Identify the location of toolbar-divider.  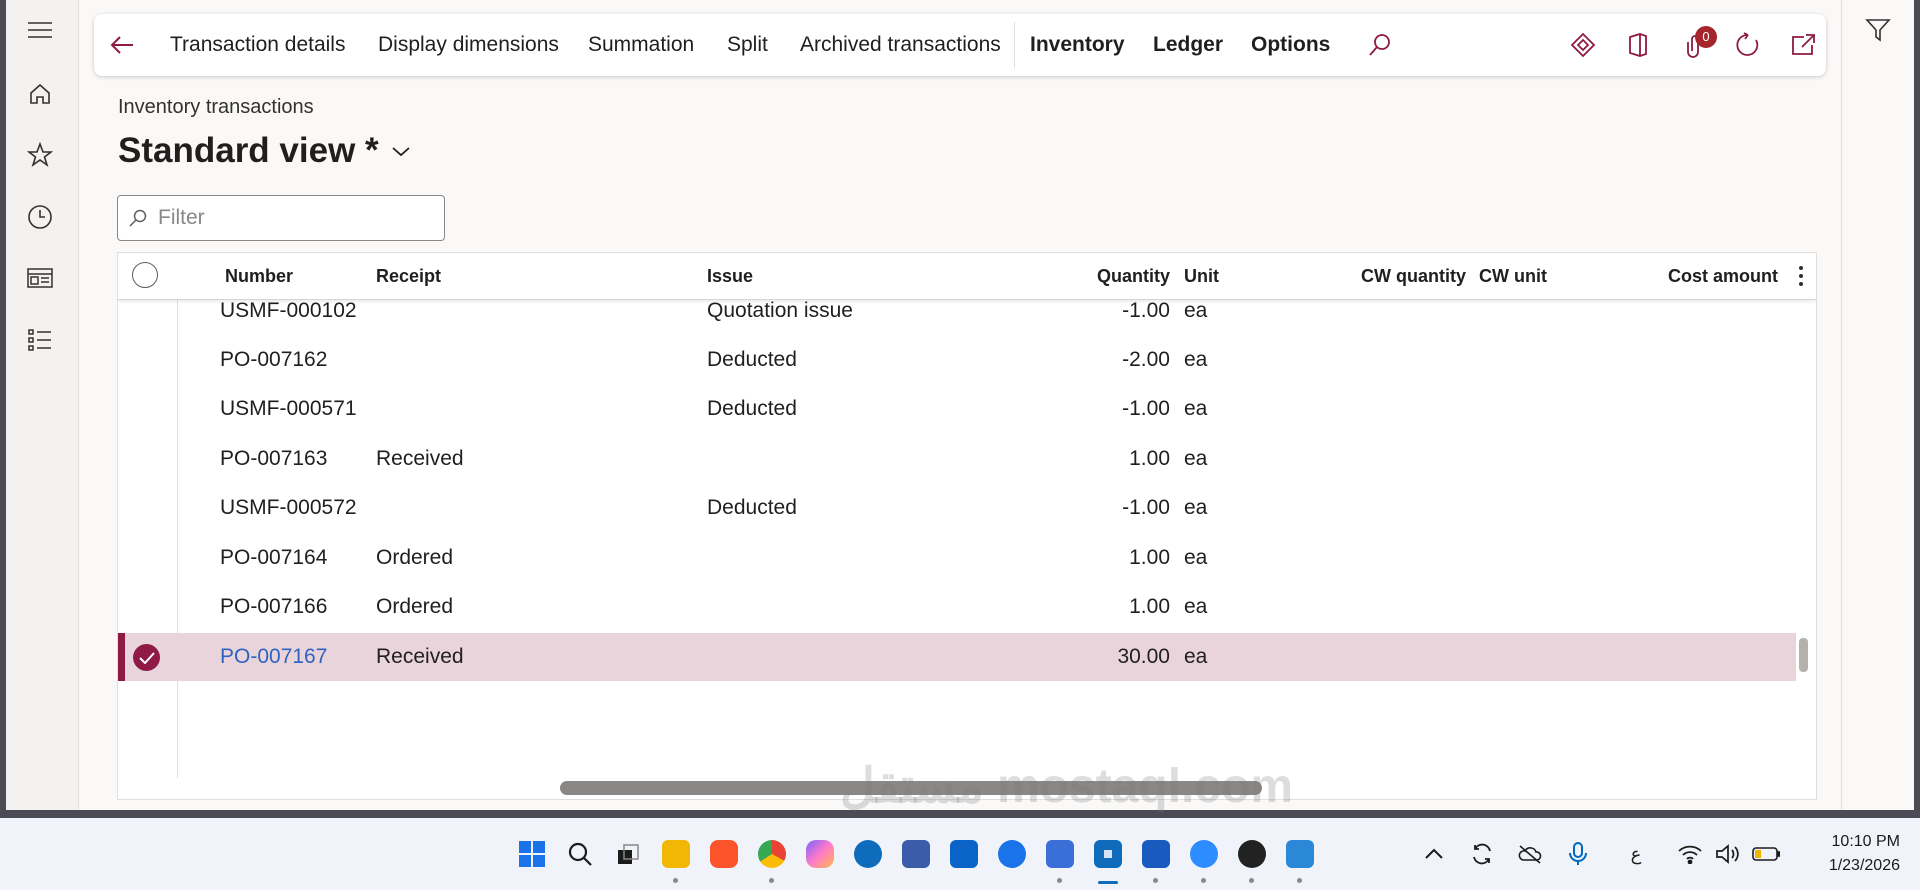
(1014, 45).